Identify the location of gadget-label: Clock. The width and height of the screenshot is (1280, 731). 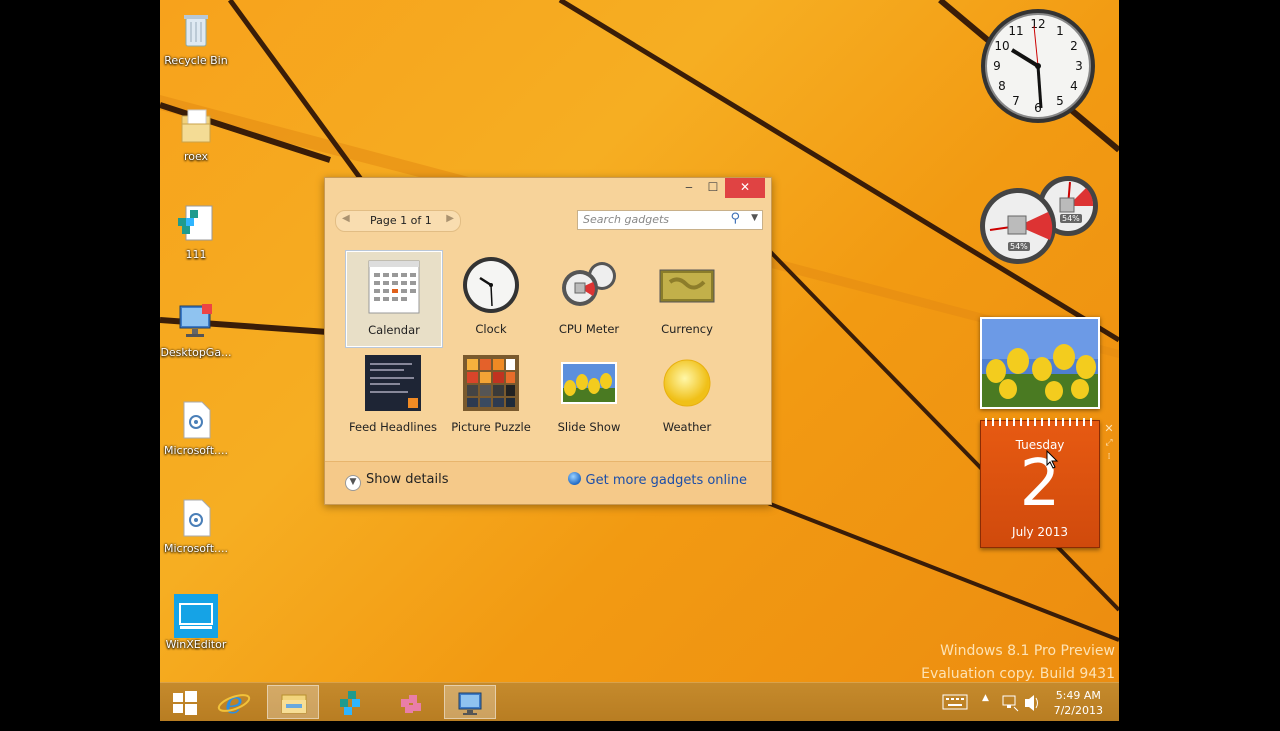
(491, 329).